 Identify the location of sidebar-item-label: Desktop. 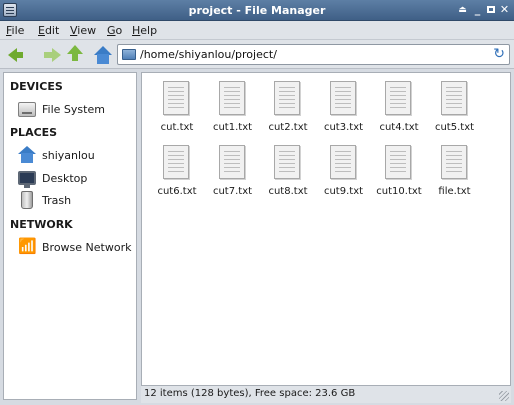
(65, 178).